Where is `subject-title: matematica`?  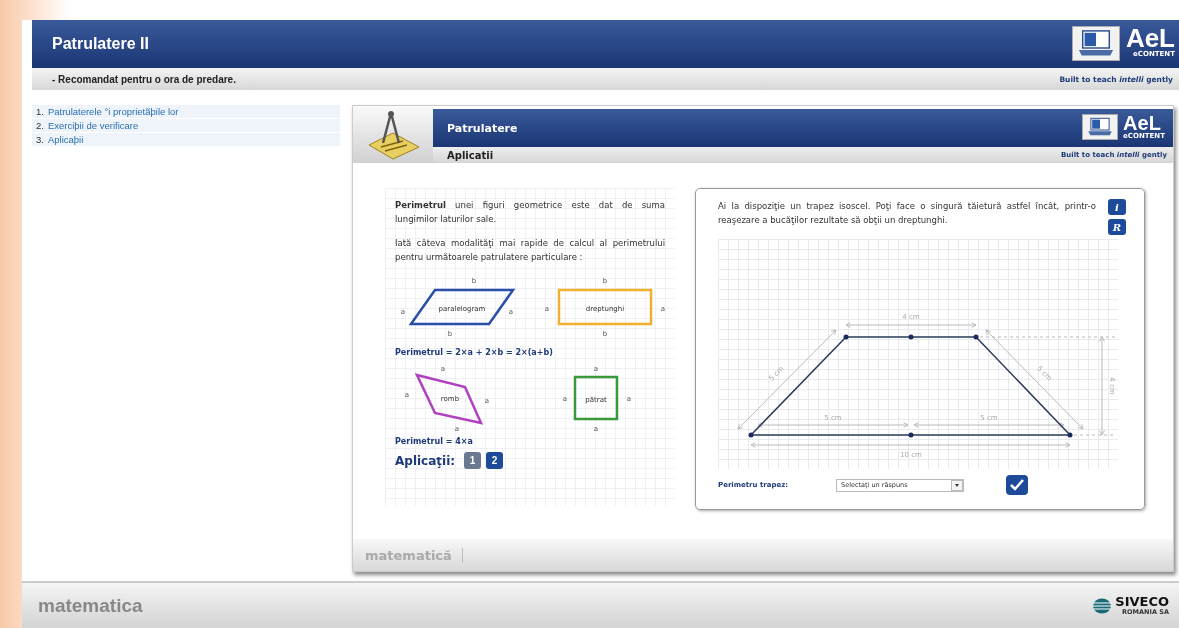 subject-title: matematica is located at coordinates (90, 605).